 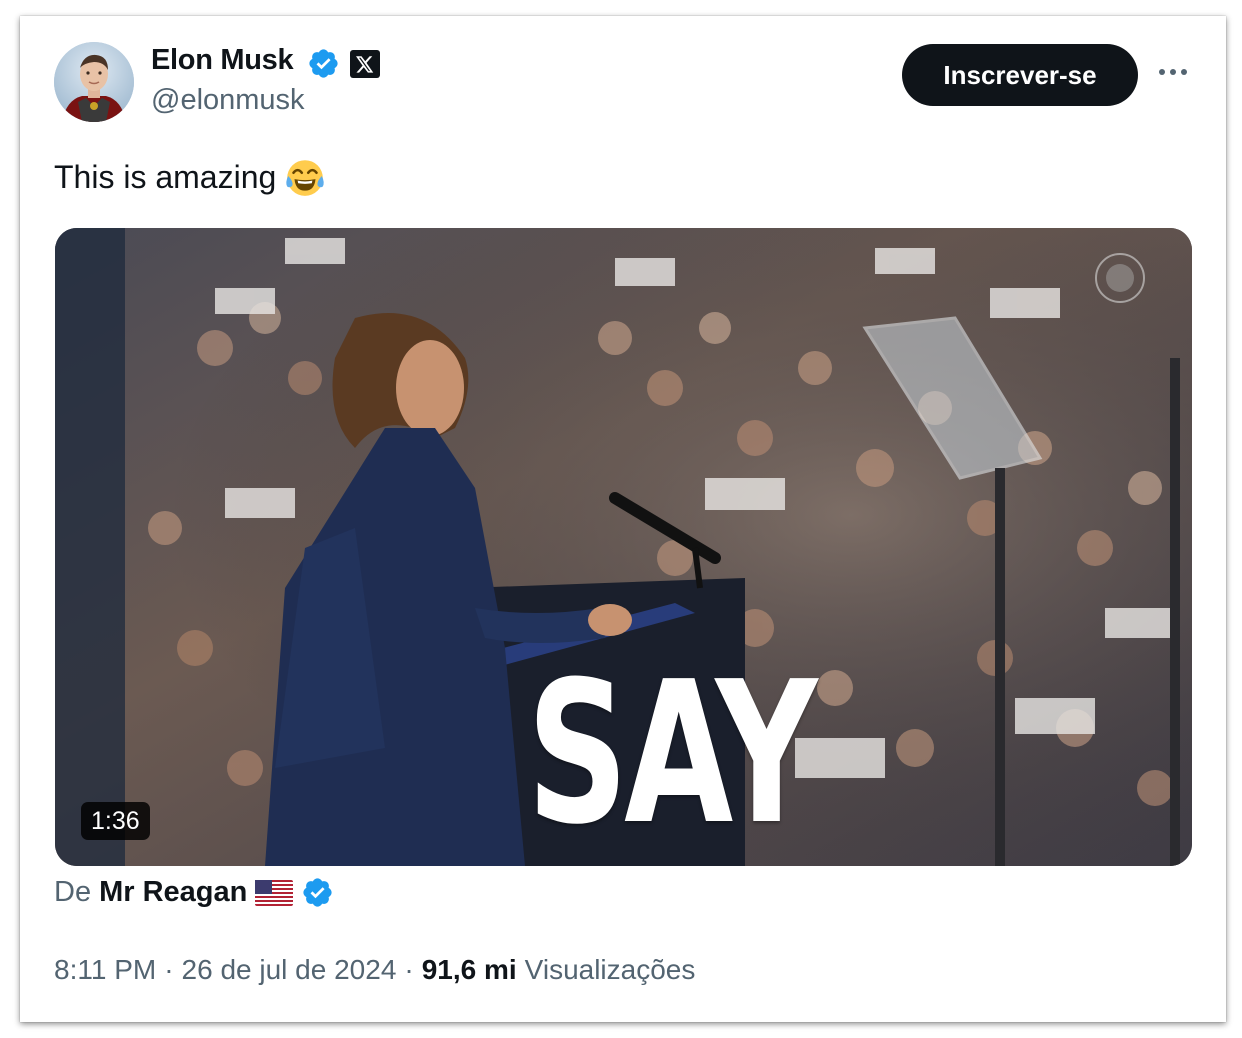 I want to click on more-horizontal-icon, so click(x=1173, y=72).